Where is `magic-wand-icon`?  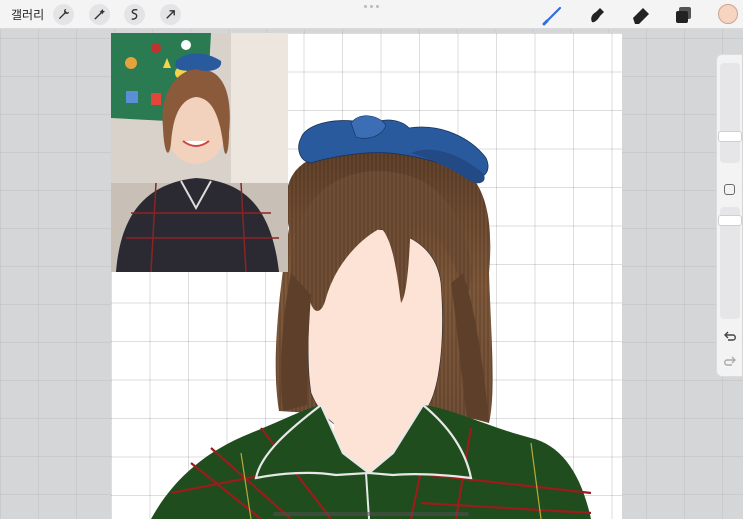
magic-wand-icon is located at coordinates (100, 14).